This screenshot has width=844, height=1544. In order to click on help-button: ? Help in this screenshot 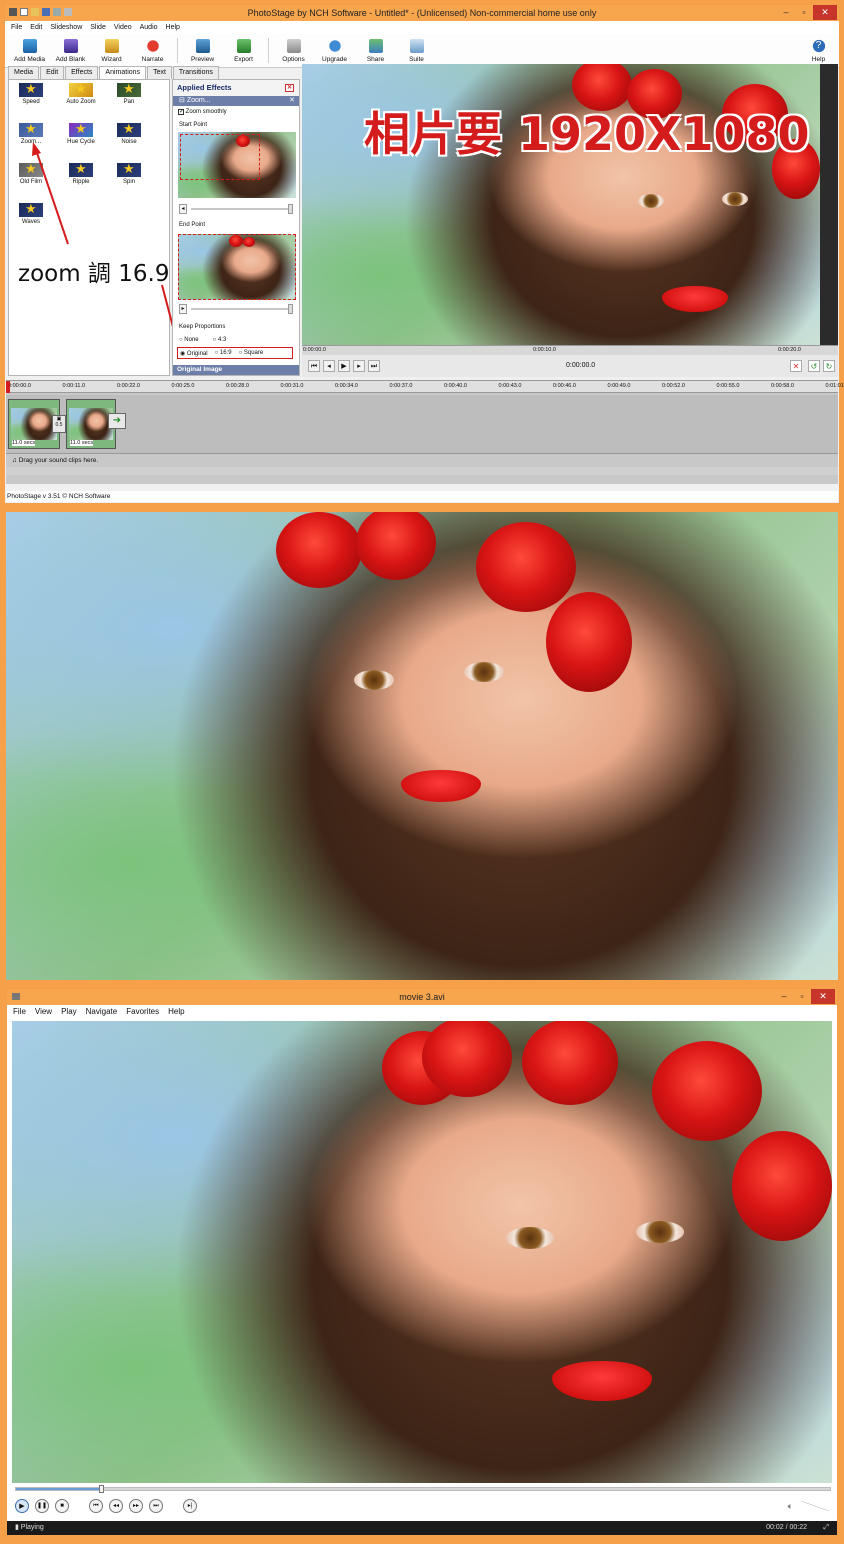, I will do `click(818, 50)`.